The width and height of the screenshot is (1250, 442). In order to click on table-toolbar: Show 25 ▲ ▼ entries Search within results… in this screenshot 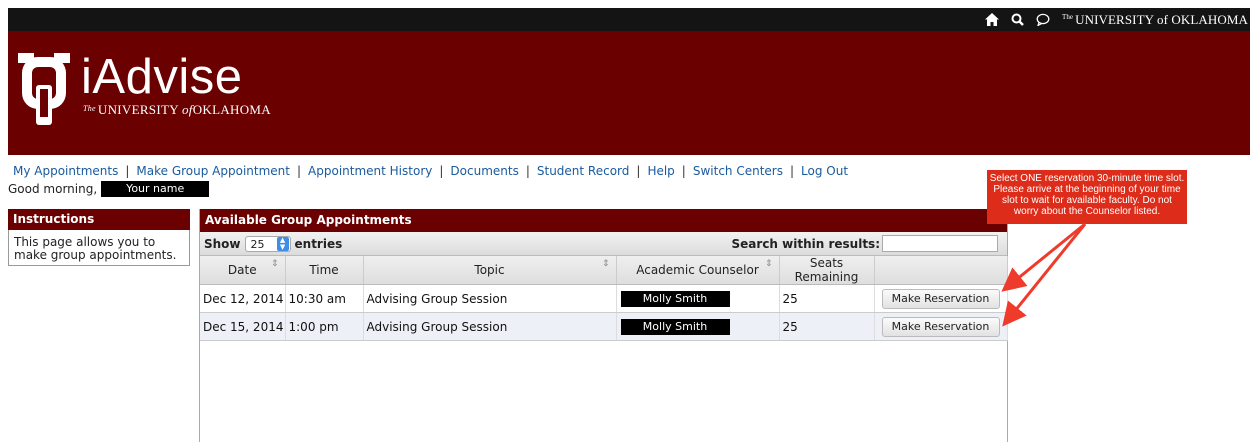, I will do `click(603, 244)`.